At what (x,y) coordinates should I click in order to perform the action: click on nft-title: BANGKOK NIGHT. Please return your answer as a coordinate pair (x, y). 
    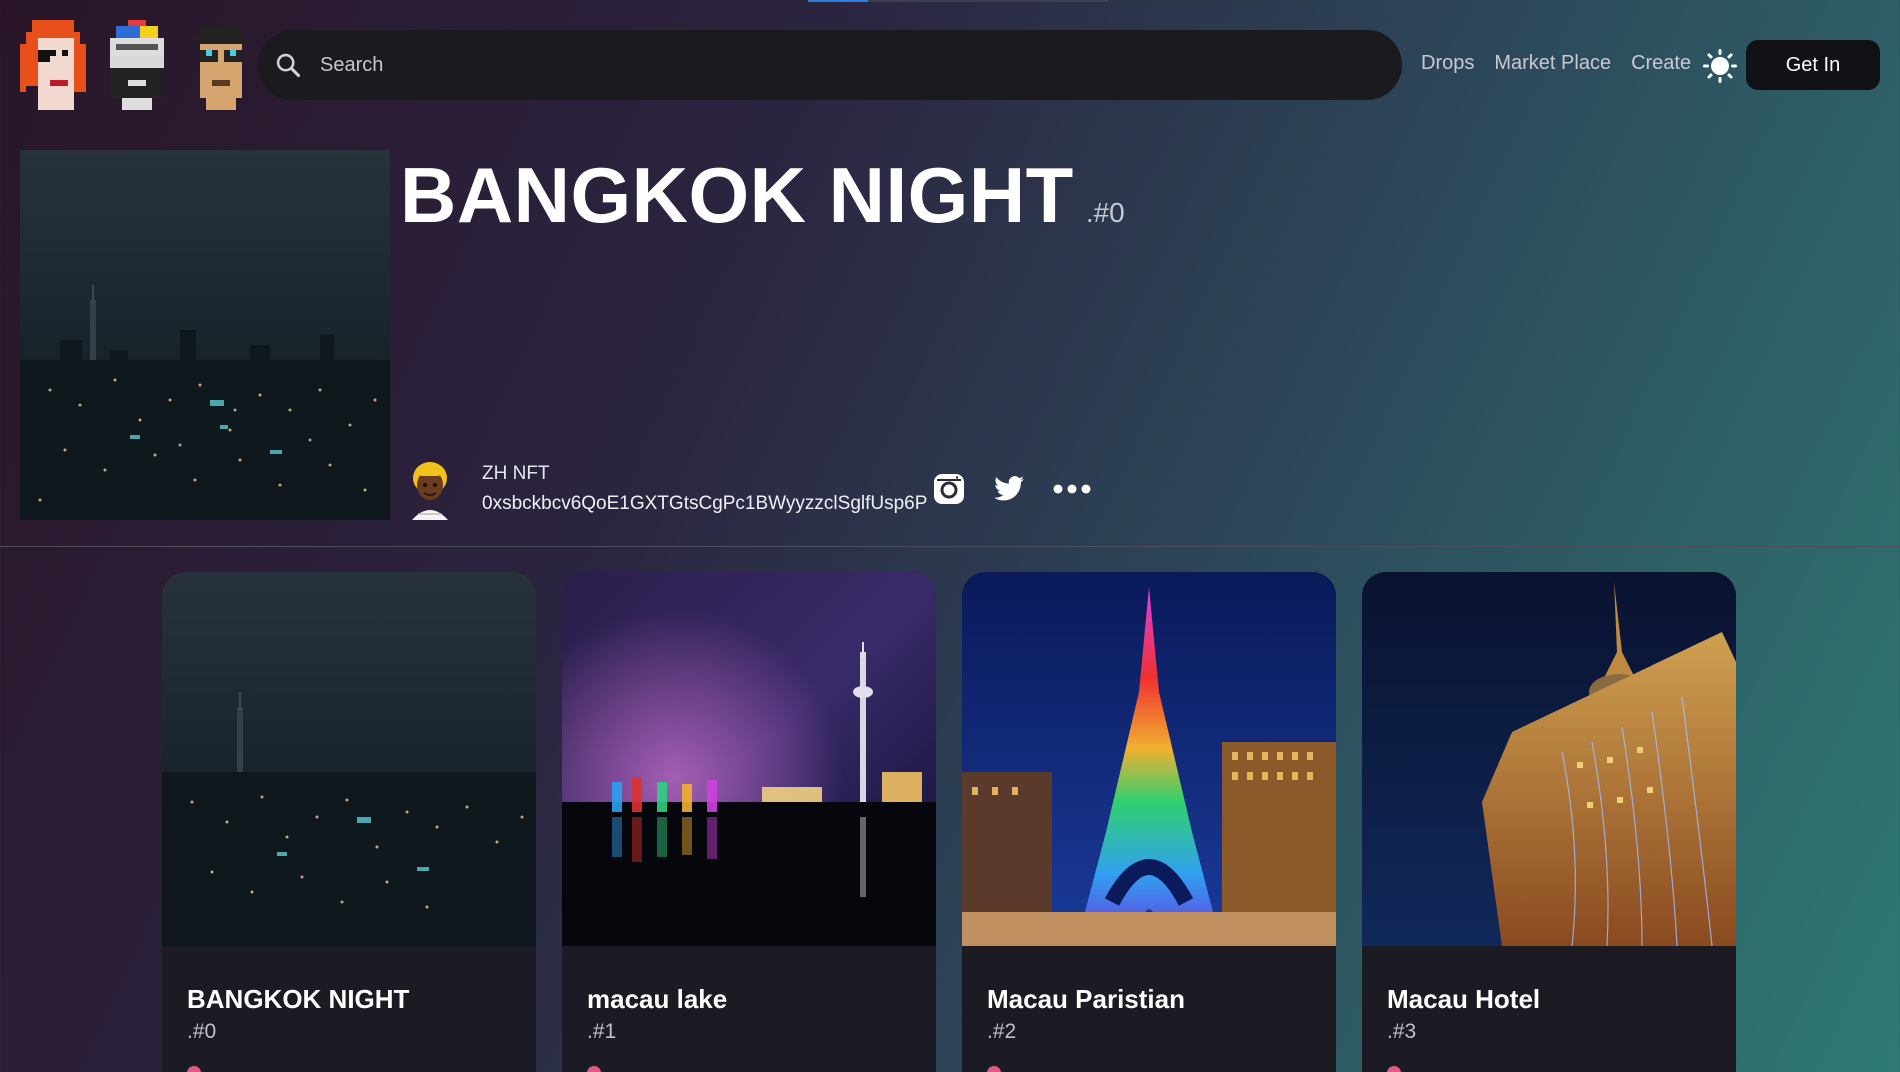
    Looking at the image, I should click on (737, 195).